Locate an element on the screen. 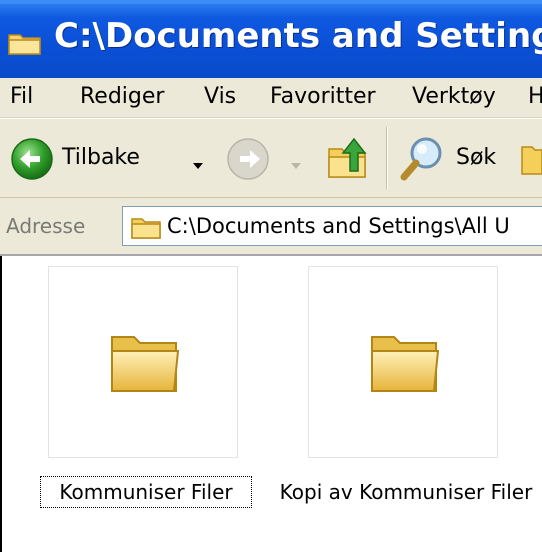 Image resolution: width=542 pixels, height=552 pixels. address-value: C:\Documents and Settings\All U is located at coordinates (338, 226).